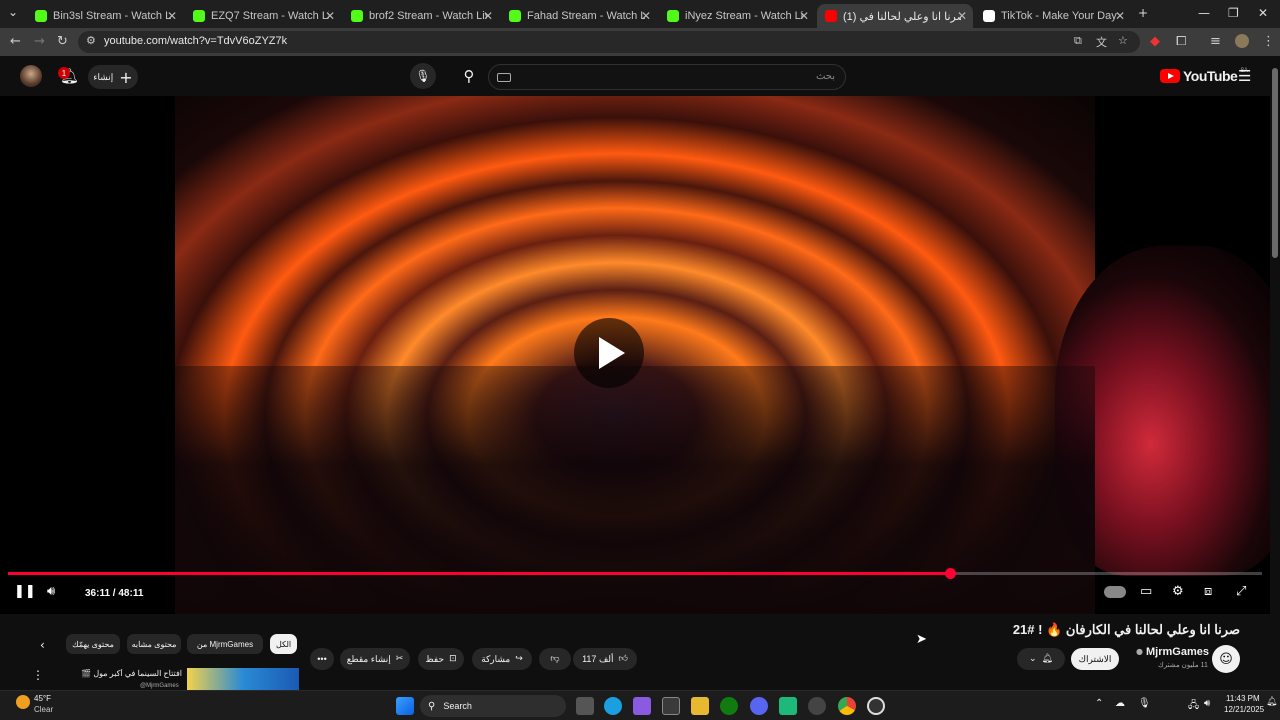 The image size is (1280, 720). Describe the element at coordinates (159, 686) in the screenshot. I see `recommended-channel: @MjrmGames` at that location.